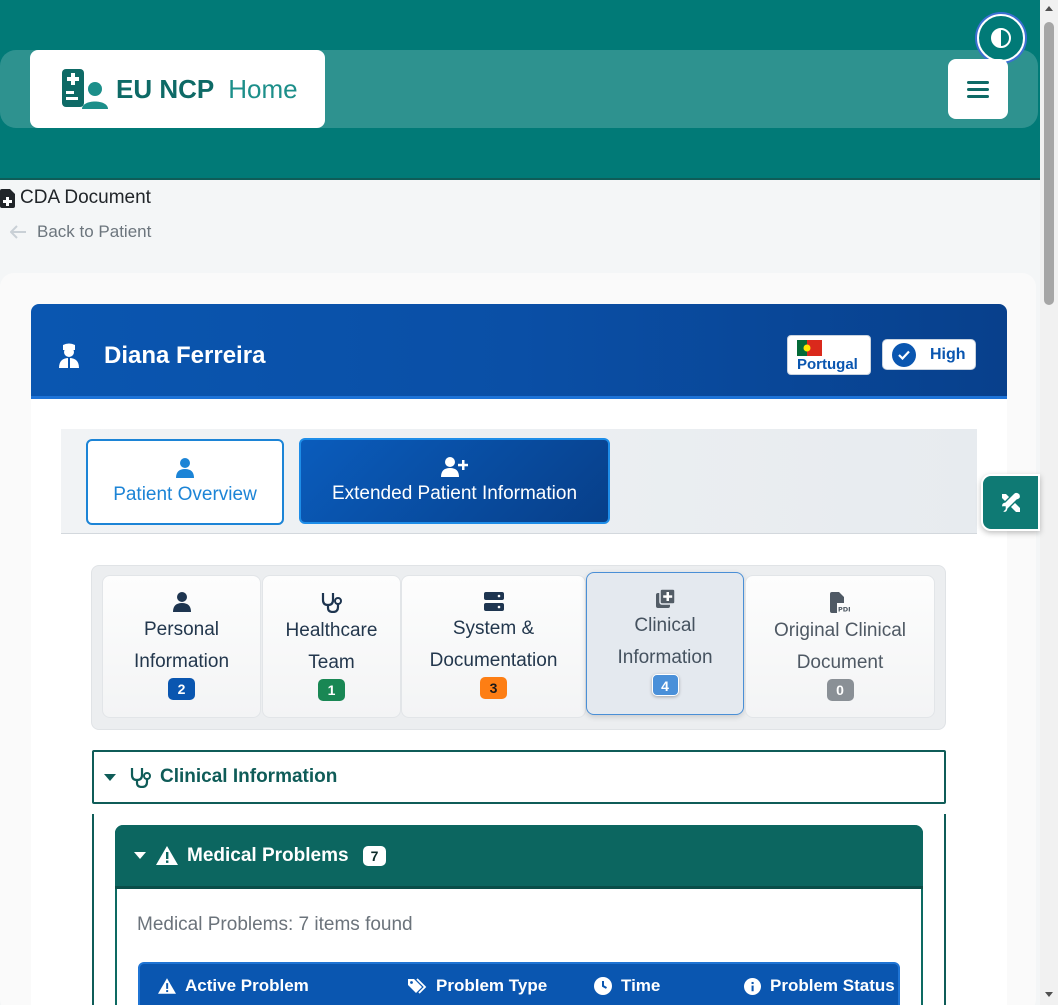 The width and height of the screenshot is (1058, 1005). What do you see at coordinates (665, 685) in the screenshot?
I see `count-badge: 4` at bounding box center [665, 685].